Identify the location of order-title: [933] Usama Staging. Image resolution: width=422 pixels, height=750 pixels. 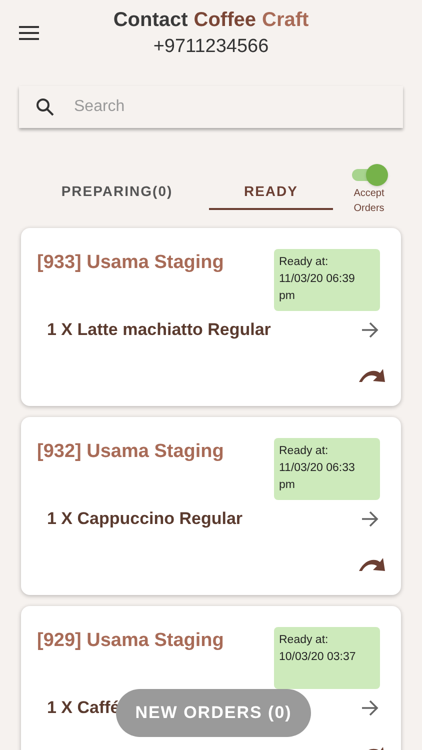
(130, 263).